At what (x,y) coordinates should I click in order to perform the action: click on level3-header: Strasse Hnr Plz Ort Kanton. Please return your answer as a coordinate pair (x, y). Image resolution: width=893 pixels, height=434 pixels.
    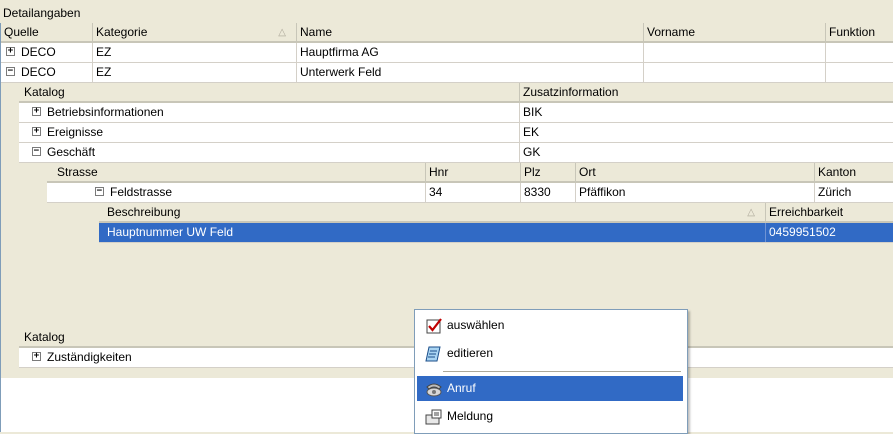
    Looking at the image, I should click on (470, 173).